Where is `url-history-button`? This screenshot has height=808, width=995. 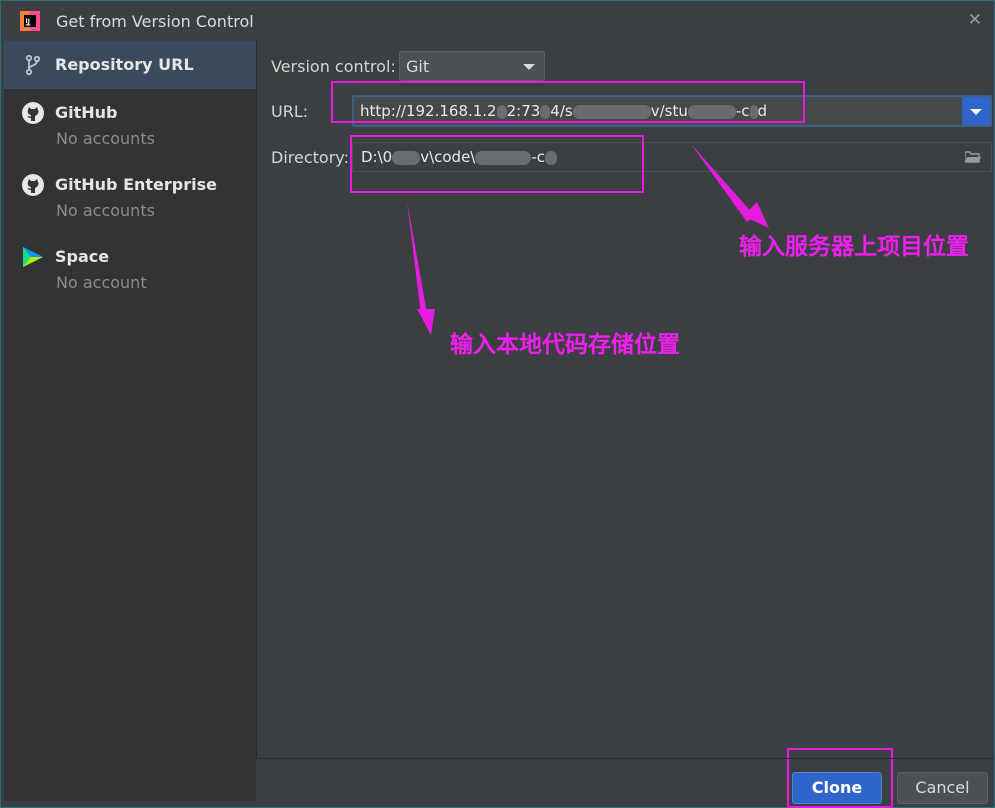 url-history-button is located at coordinates (976, 111).